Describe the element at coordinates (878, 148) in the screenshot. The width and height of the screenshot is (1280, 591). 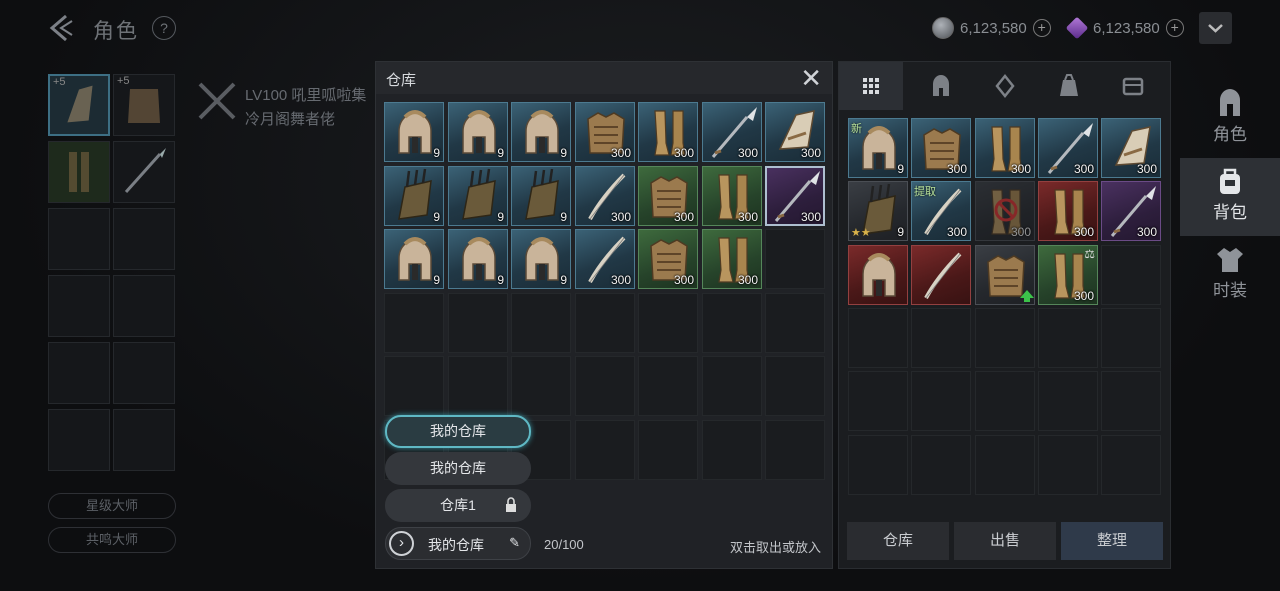
I see `inventory-item: 9新` at that location.